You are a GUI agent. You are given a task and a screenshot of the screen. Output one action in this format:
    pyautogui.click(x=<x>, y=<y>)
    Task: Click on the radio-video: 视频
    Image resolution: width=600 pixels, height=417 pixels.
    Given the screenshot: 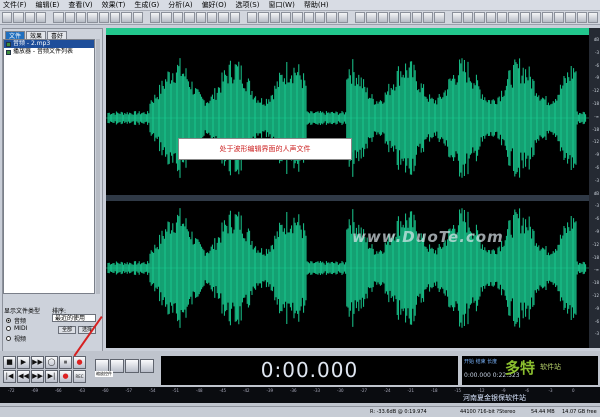 What is the action you would take?
    pyautogui.click(x=16, y=338)
    